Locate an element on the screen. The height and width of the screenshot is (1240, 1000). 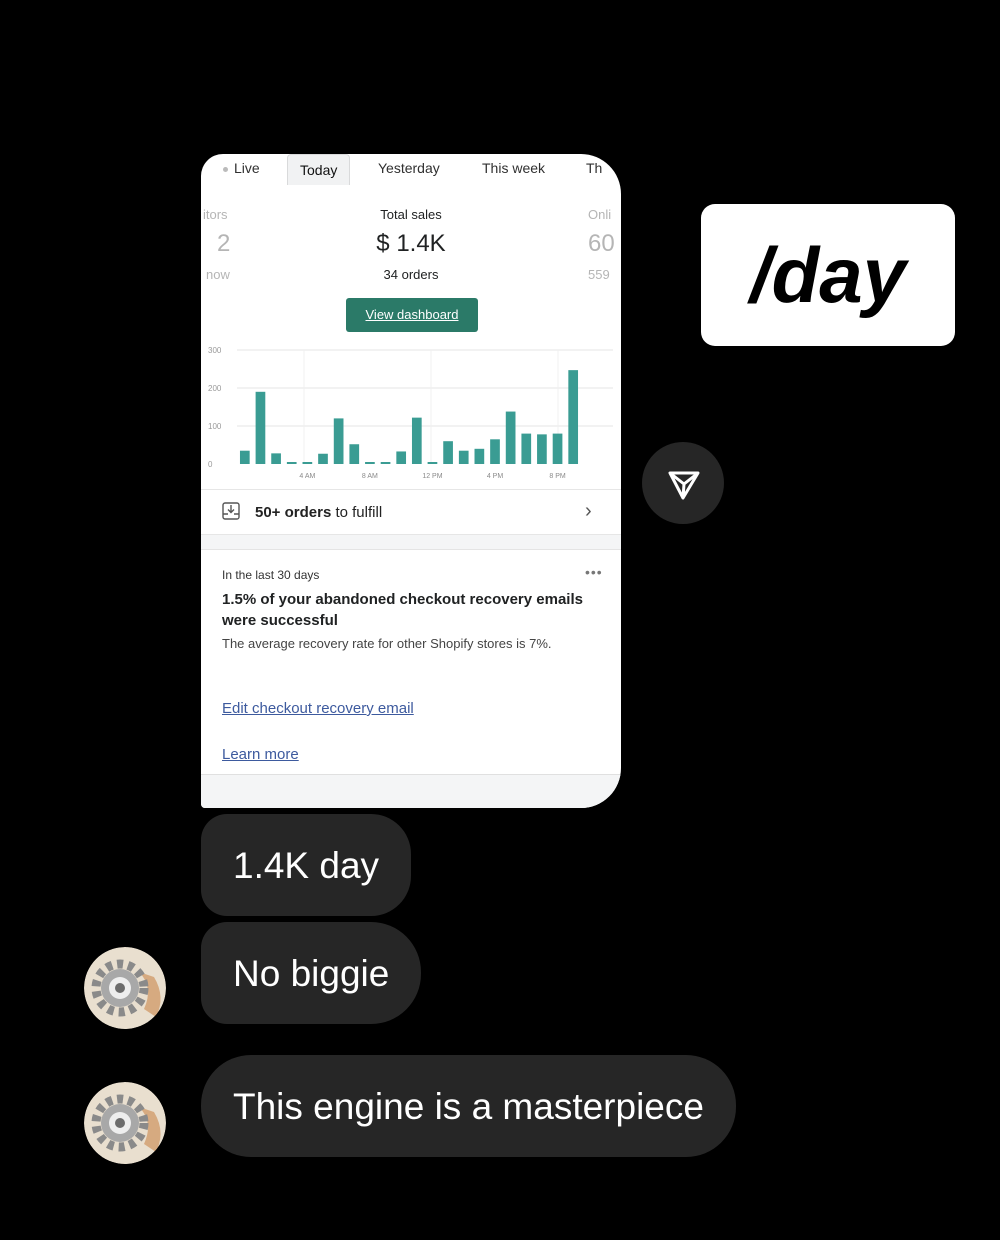
message-bubble-1: 1.4K day is located at coordinates (306, 865).